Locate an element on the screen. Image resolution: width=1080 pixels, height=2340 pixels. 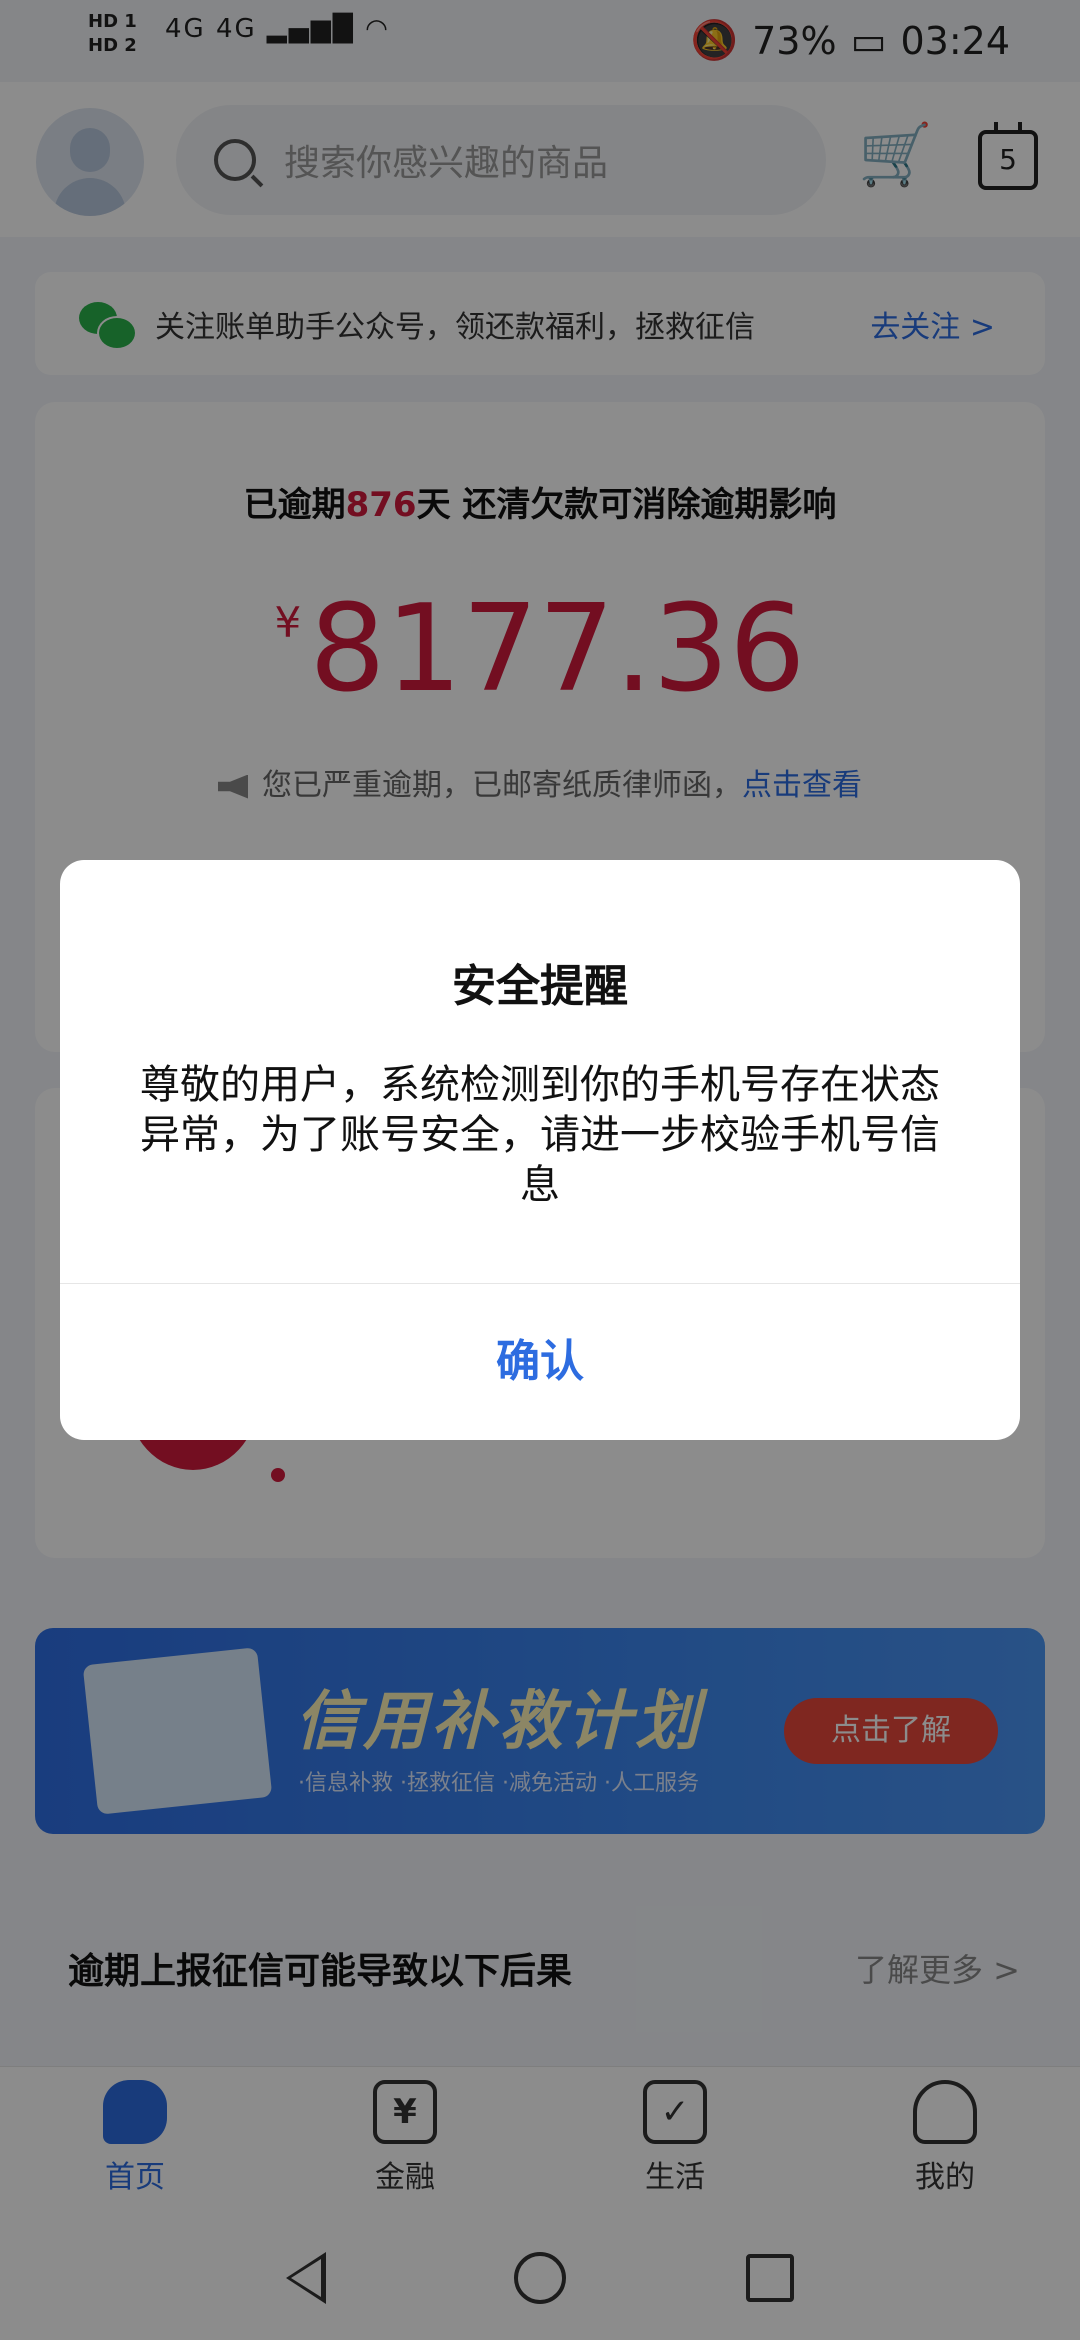
dialog-title: 安全提醒 is located at coordinates (540, 986).